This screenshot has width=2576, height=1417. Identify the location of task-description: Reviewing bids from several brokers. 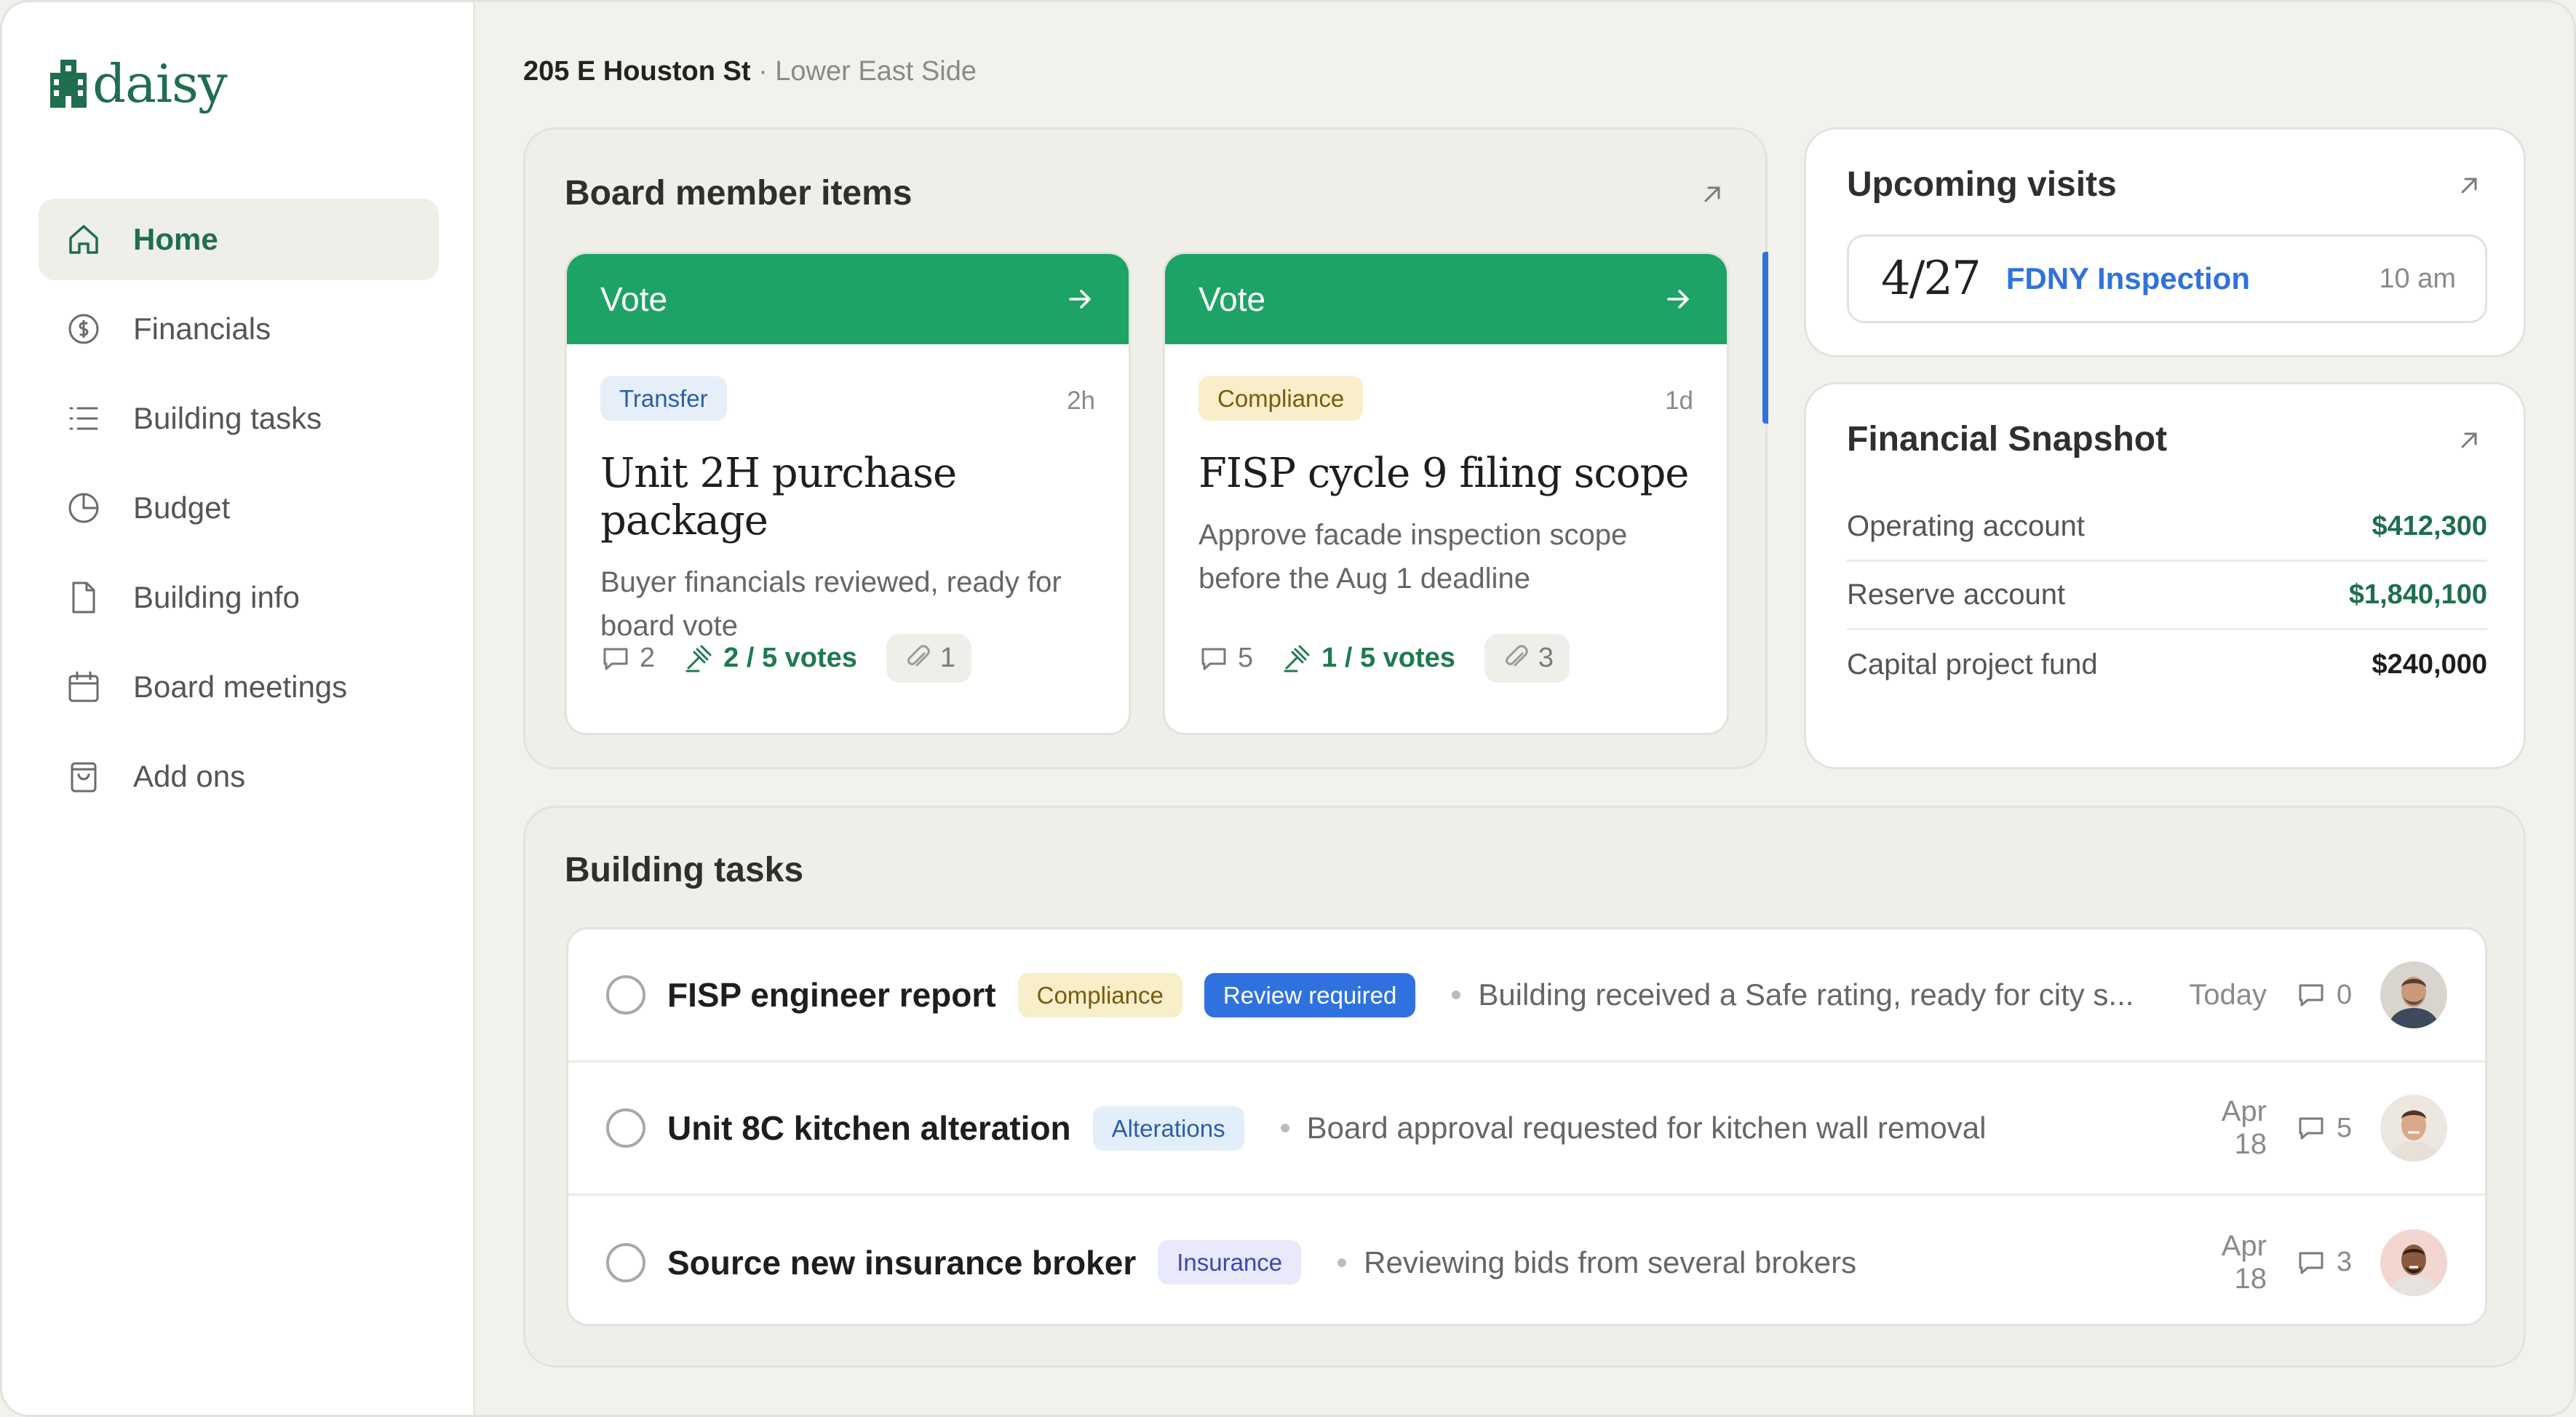
(1610, 1262).